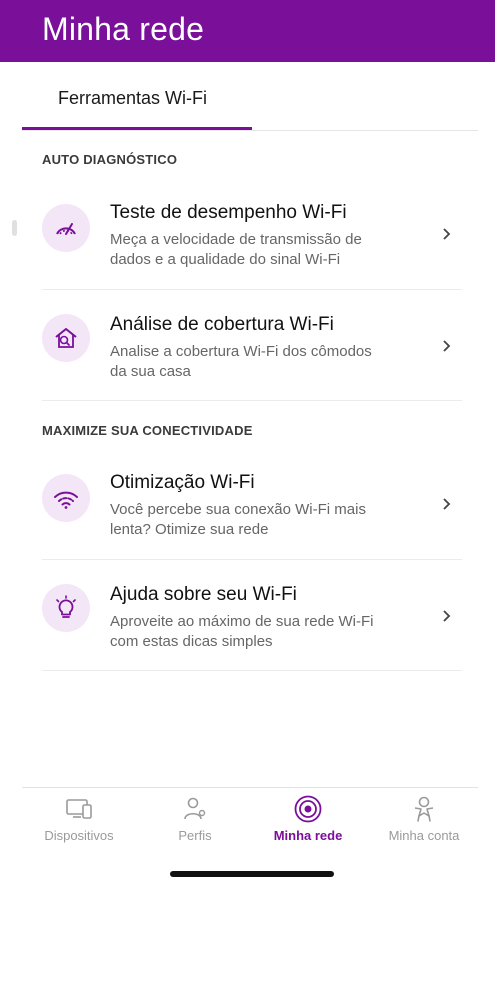 The height and width of the screenshot is (1000, 495). Describe the element at coordinates (195, 822) in the screenshot. I see `nav-item-perfis: Perfis` at that location.